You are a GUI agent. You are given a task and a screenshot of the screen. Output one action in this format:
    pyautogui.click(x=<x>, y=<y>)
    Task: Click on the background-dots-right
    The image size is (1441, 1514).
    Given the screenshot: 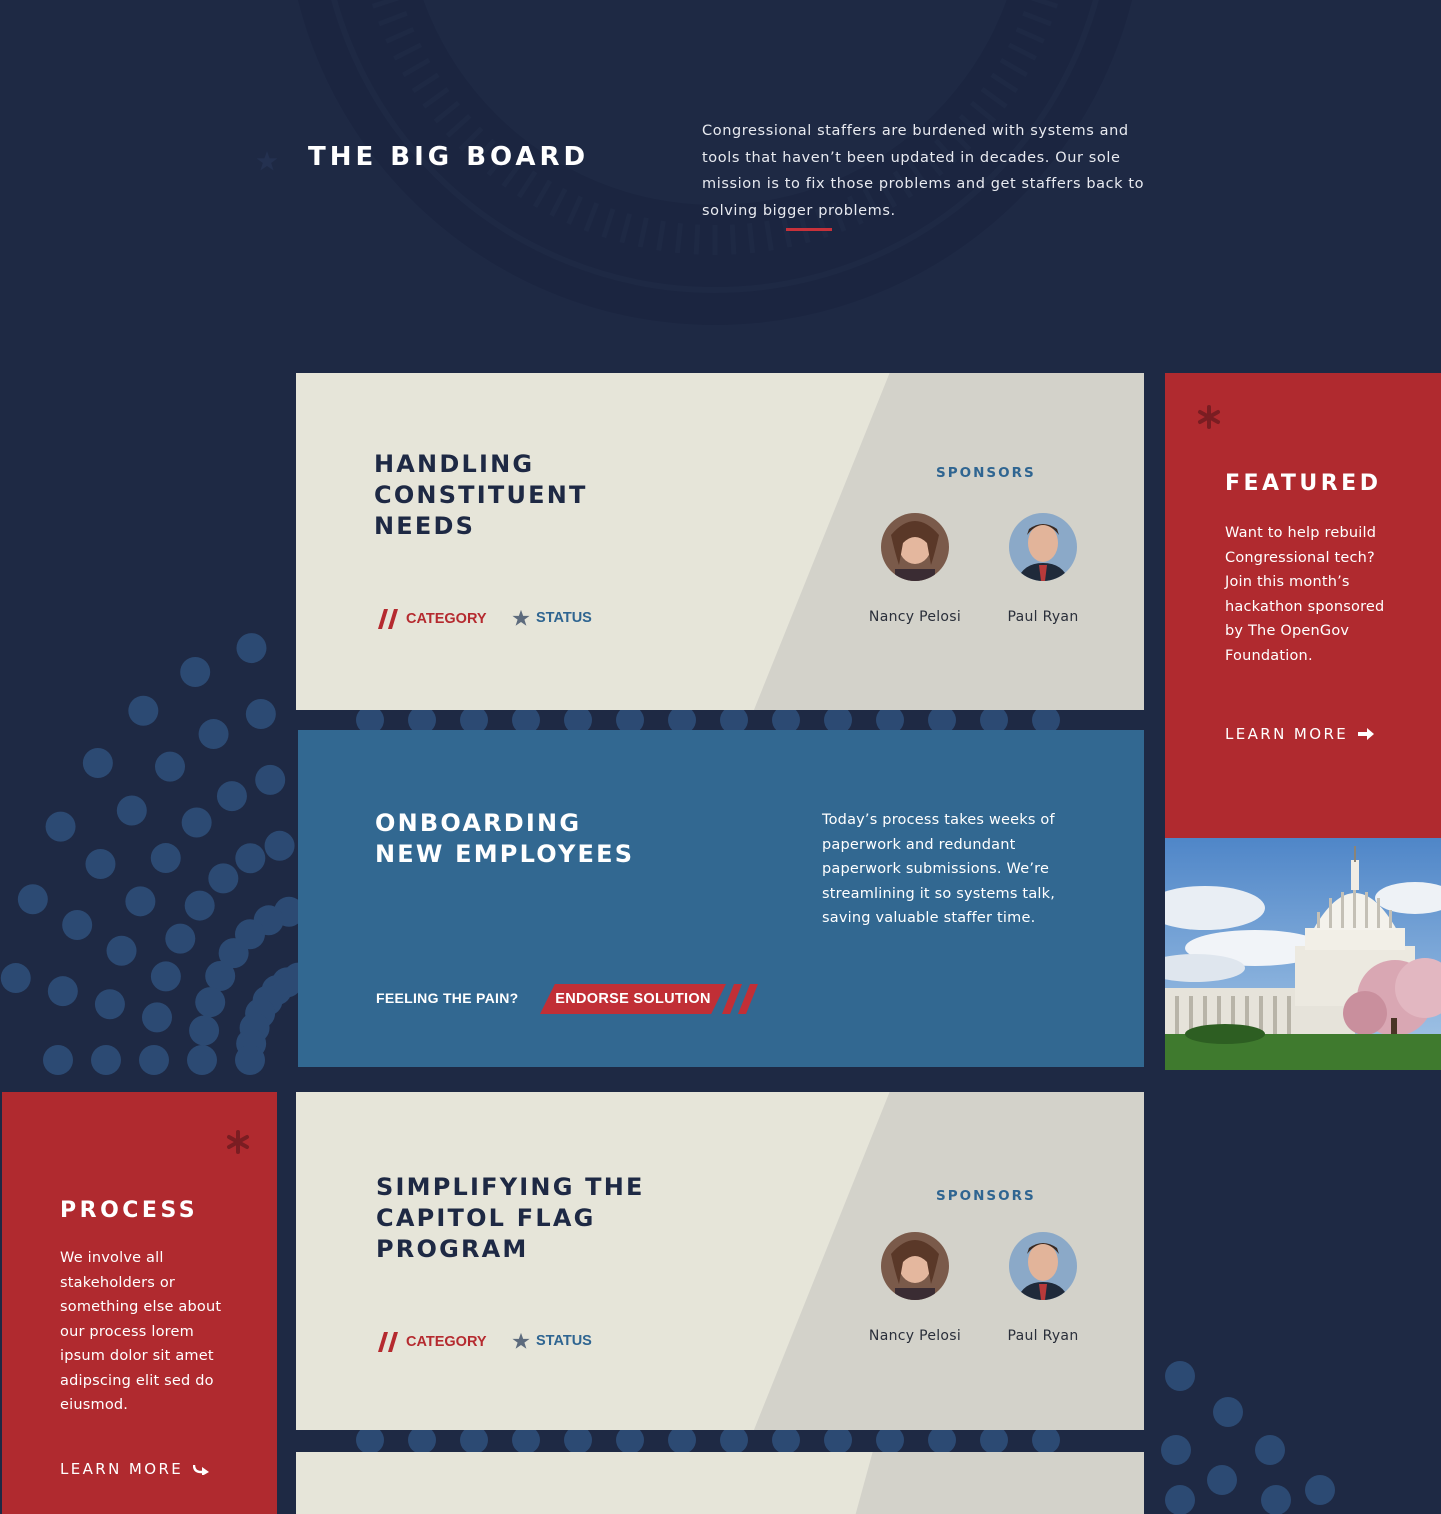 What is the action you would take?
    pyautogui.click(x=1248, y=1437)
    